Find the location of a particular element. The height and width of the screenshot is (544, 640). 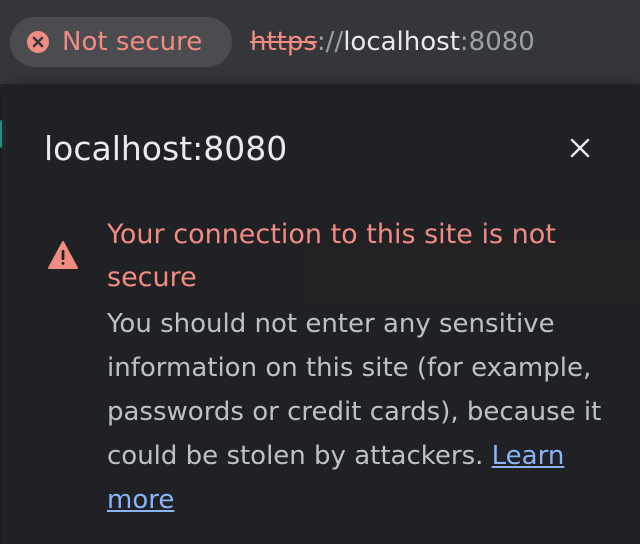

close-icon is located at coordinates (580, 148).